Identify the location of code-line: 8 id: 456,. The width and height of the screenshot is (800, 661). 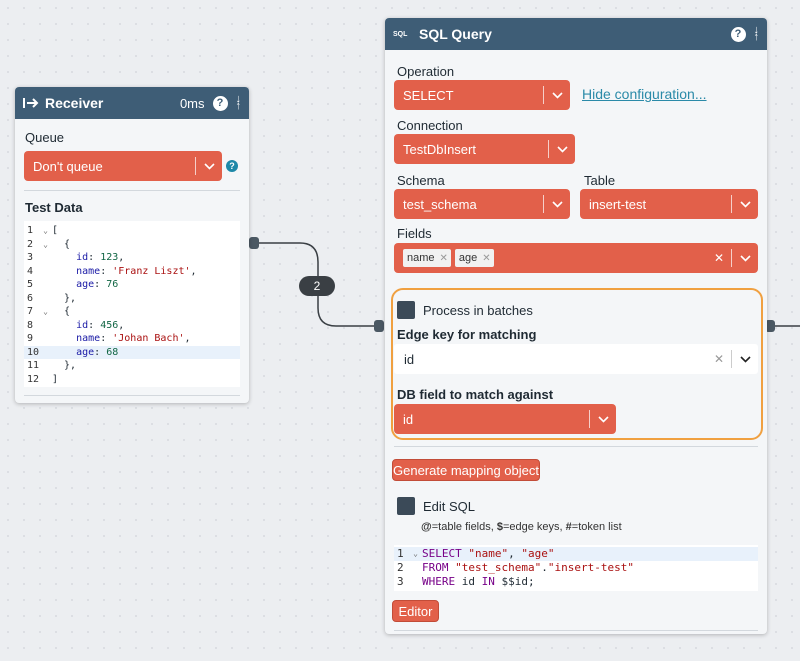
(132, 326).